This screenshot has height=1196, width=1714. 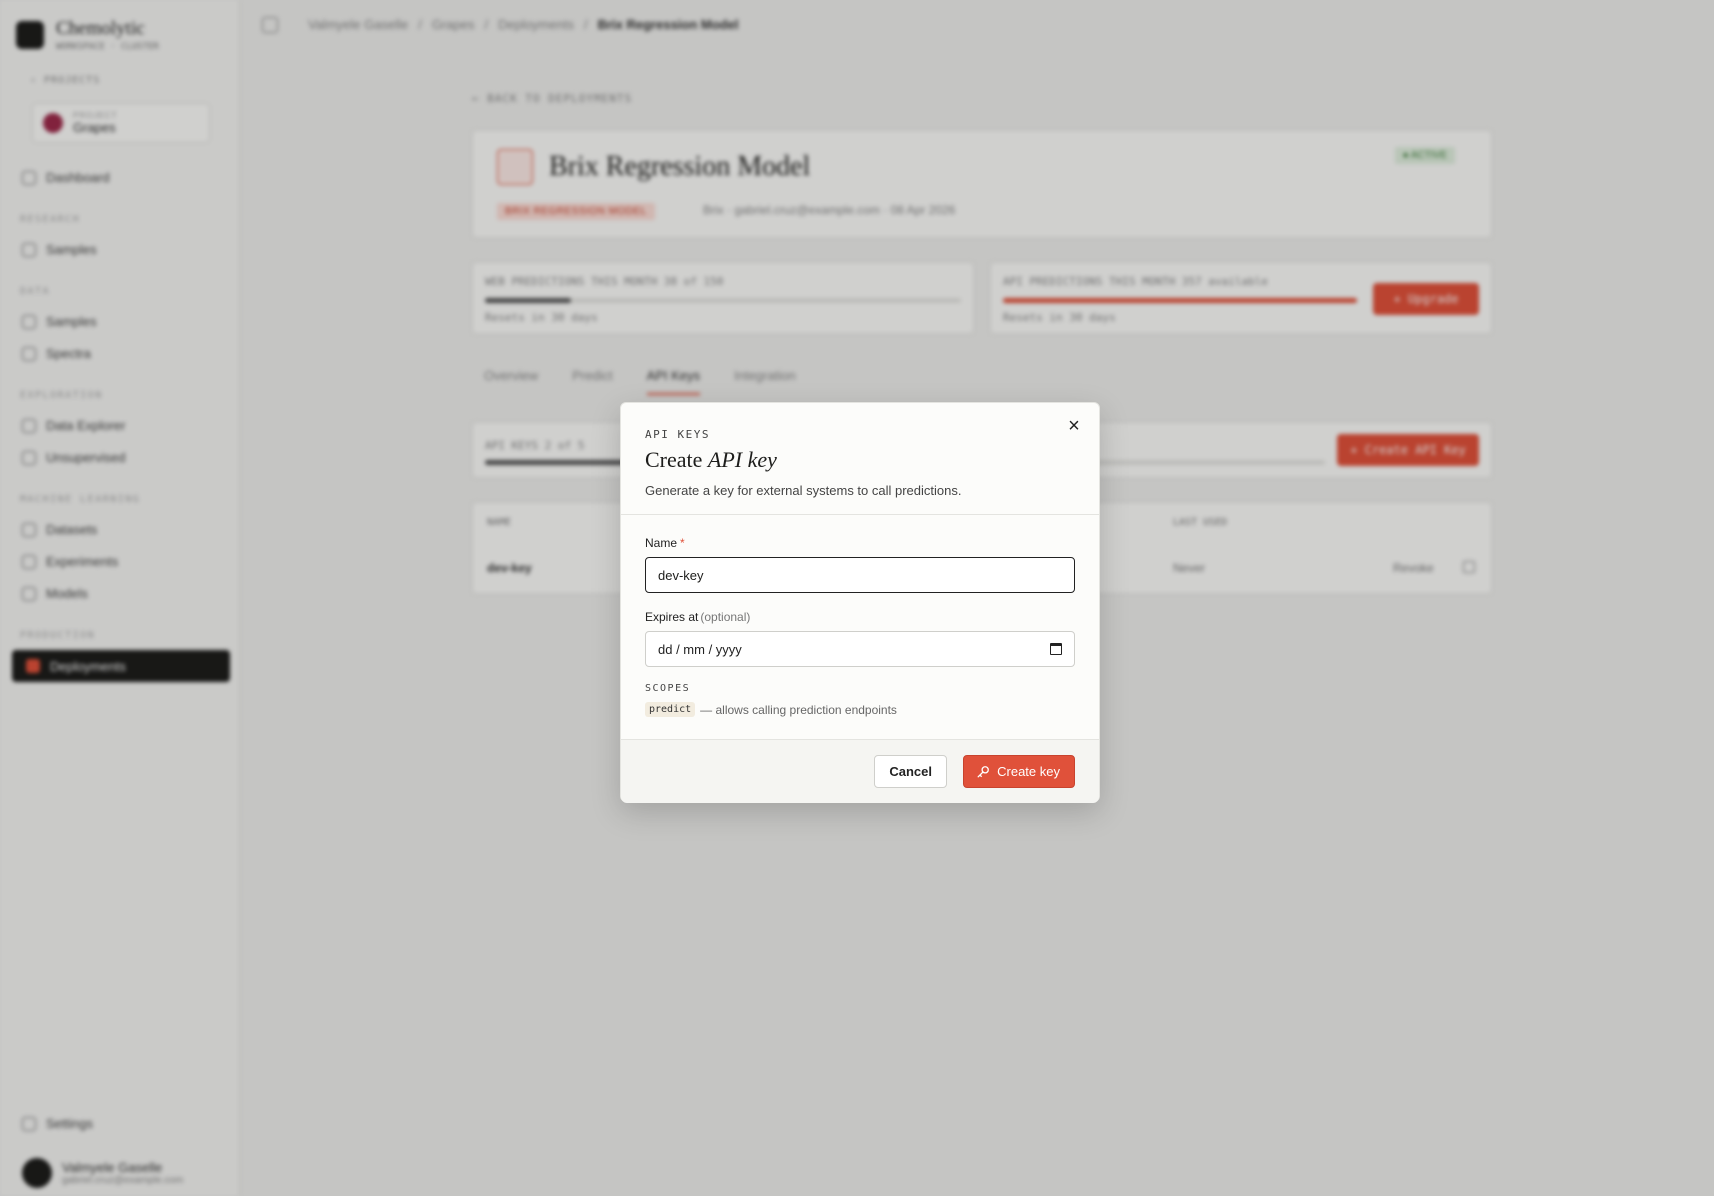 I want to click on create-key-label: Create key, so click(x=1028, y=771).